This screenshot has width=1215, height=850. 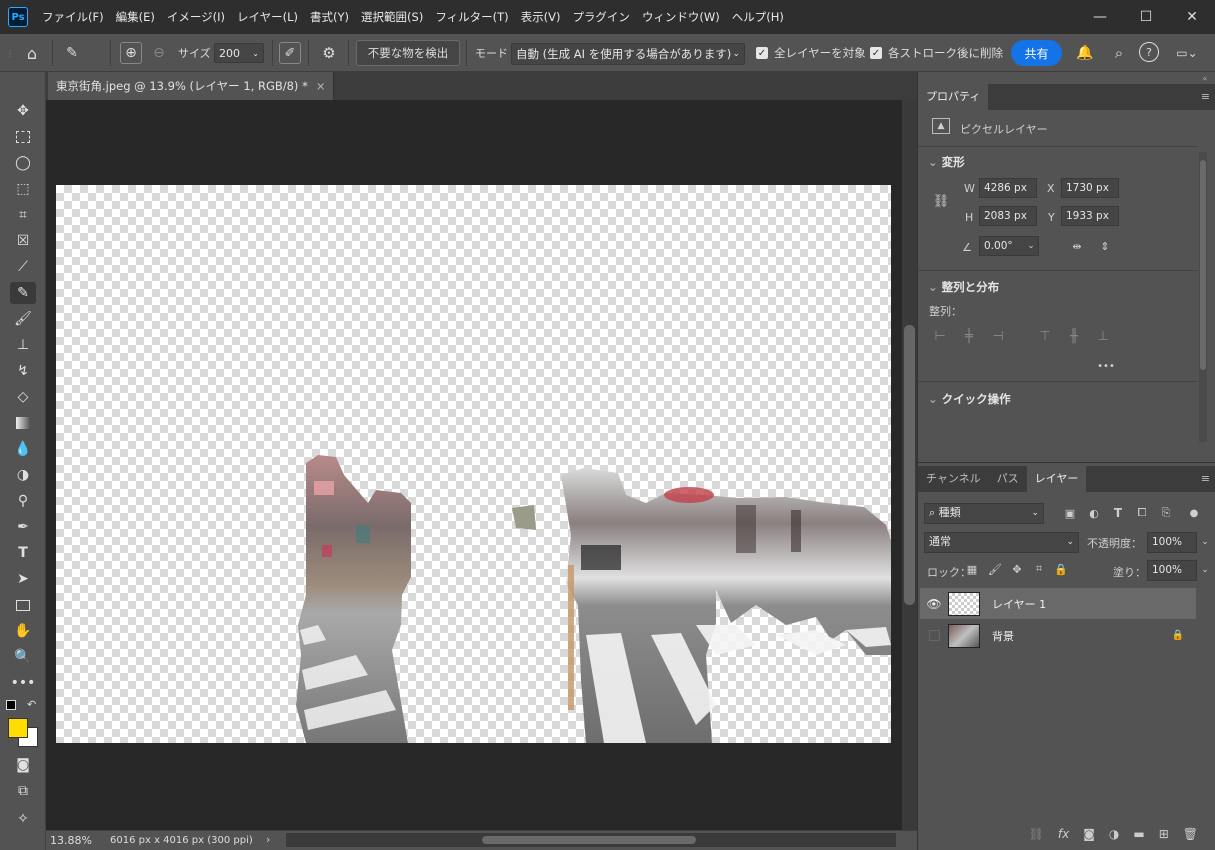 I want to click on home-icon: ⌂, so click(x=32, y=53).